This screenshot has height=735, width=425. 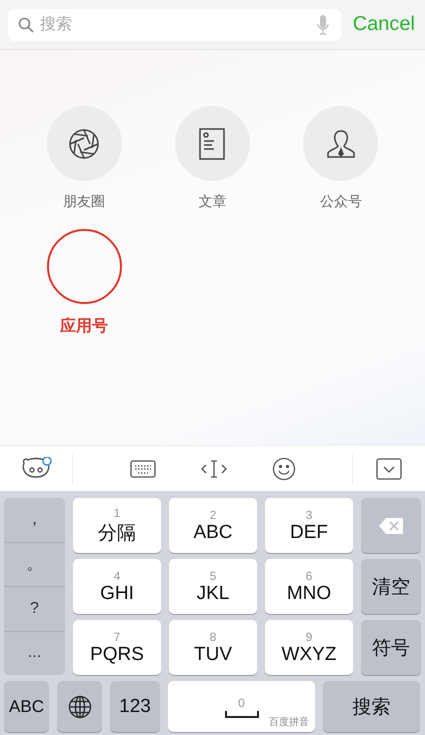 I want to click on person-icon, so click(x=341, y=143).